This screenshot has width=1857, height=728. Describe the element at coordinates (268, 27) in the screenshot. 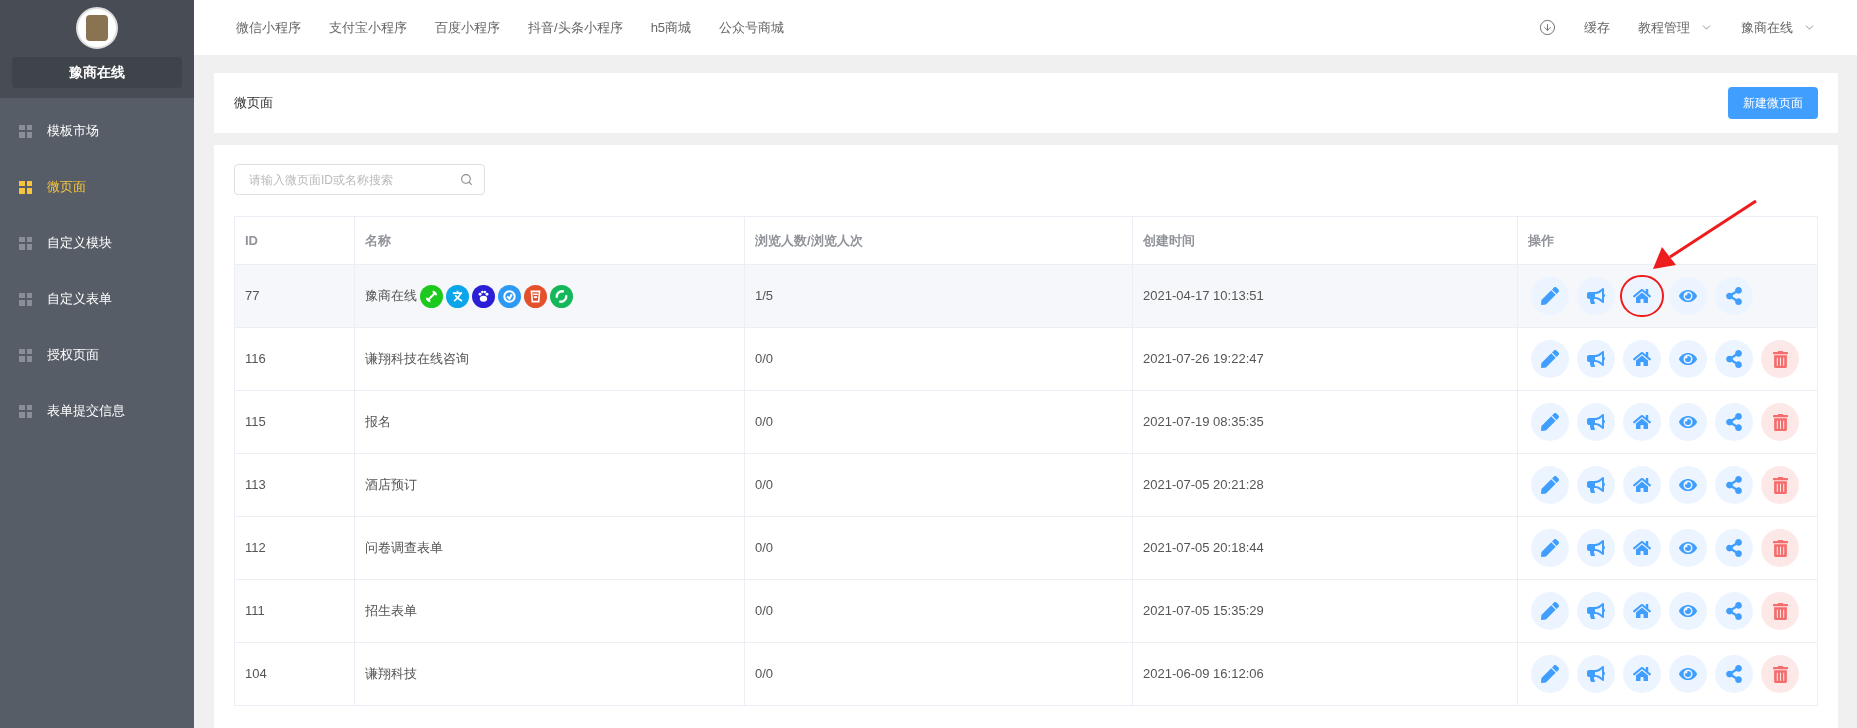

I see `nav-link: 微信小程序` at that location.